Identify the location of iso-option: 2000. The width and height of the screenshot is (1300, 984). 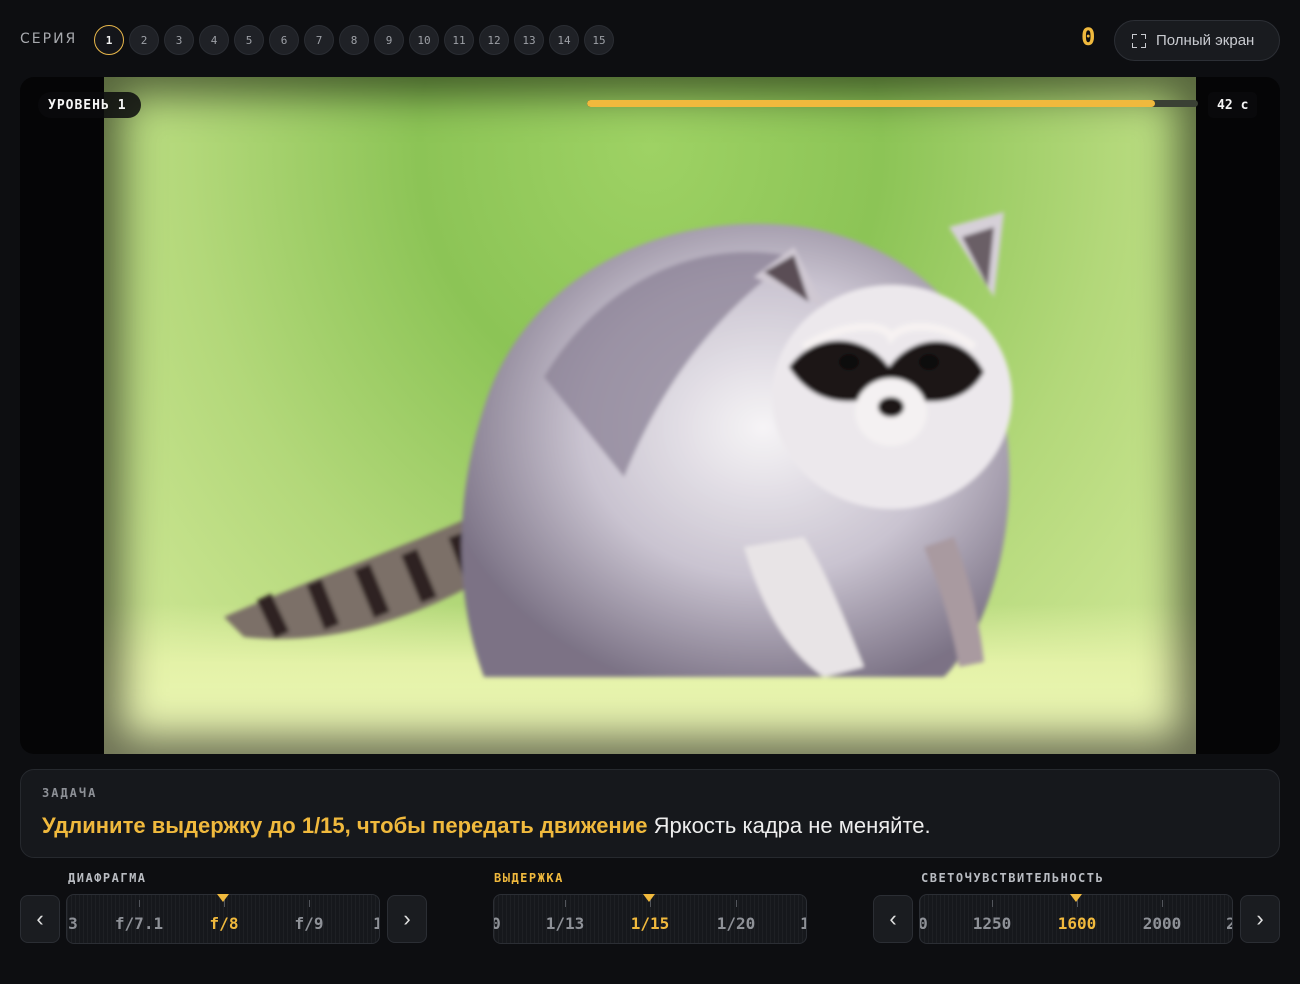
(1162, 923).